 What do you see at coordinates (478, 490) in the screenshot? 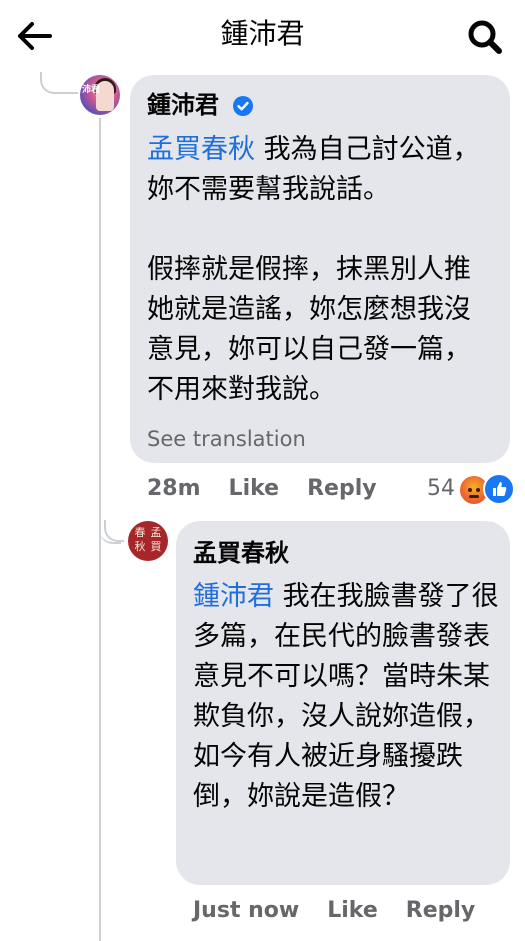
I see `angry-eye-right` at bounding box center [478, 490].